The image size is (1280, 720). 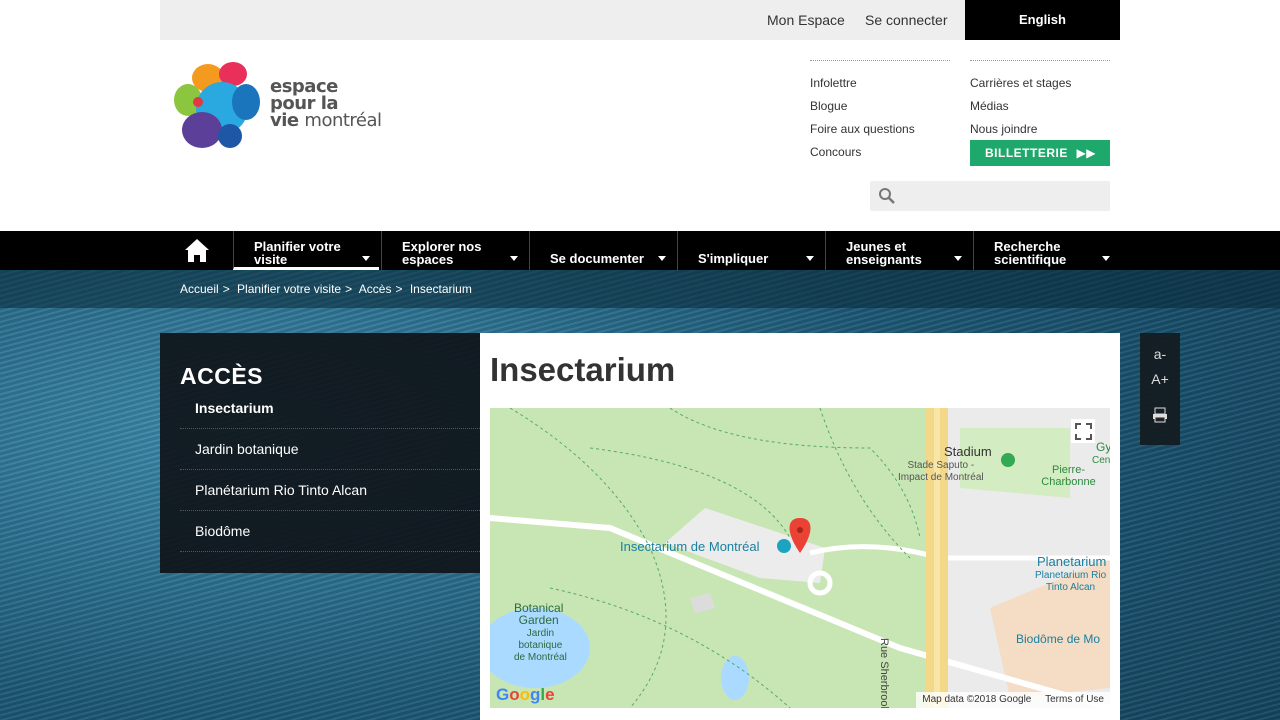 What do you see at coordinates (306, 250) in the screenshot?
I see `nav-plan-visit: Planifier votre visite` at bounding box center [306, 250].